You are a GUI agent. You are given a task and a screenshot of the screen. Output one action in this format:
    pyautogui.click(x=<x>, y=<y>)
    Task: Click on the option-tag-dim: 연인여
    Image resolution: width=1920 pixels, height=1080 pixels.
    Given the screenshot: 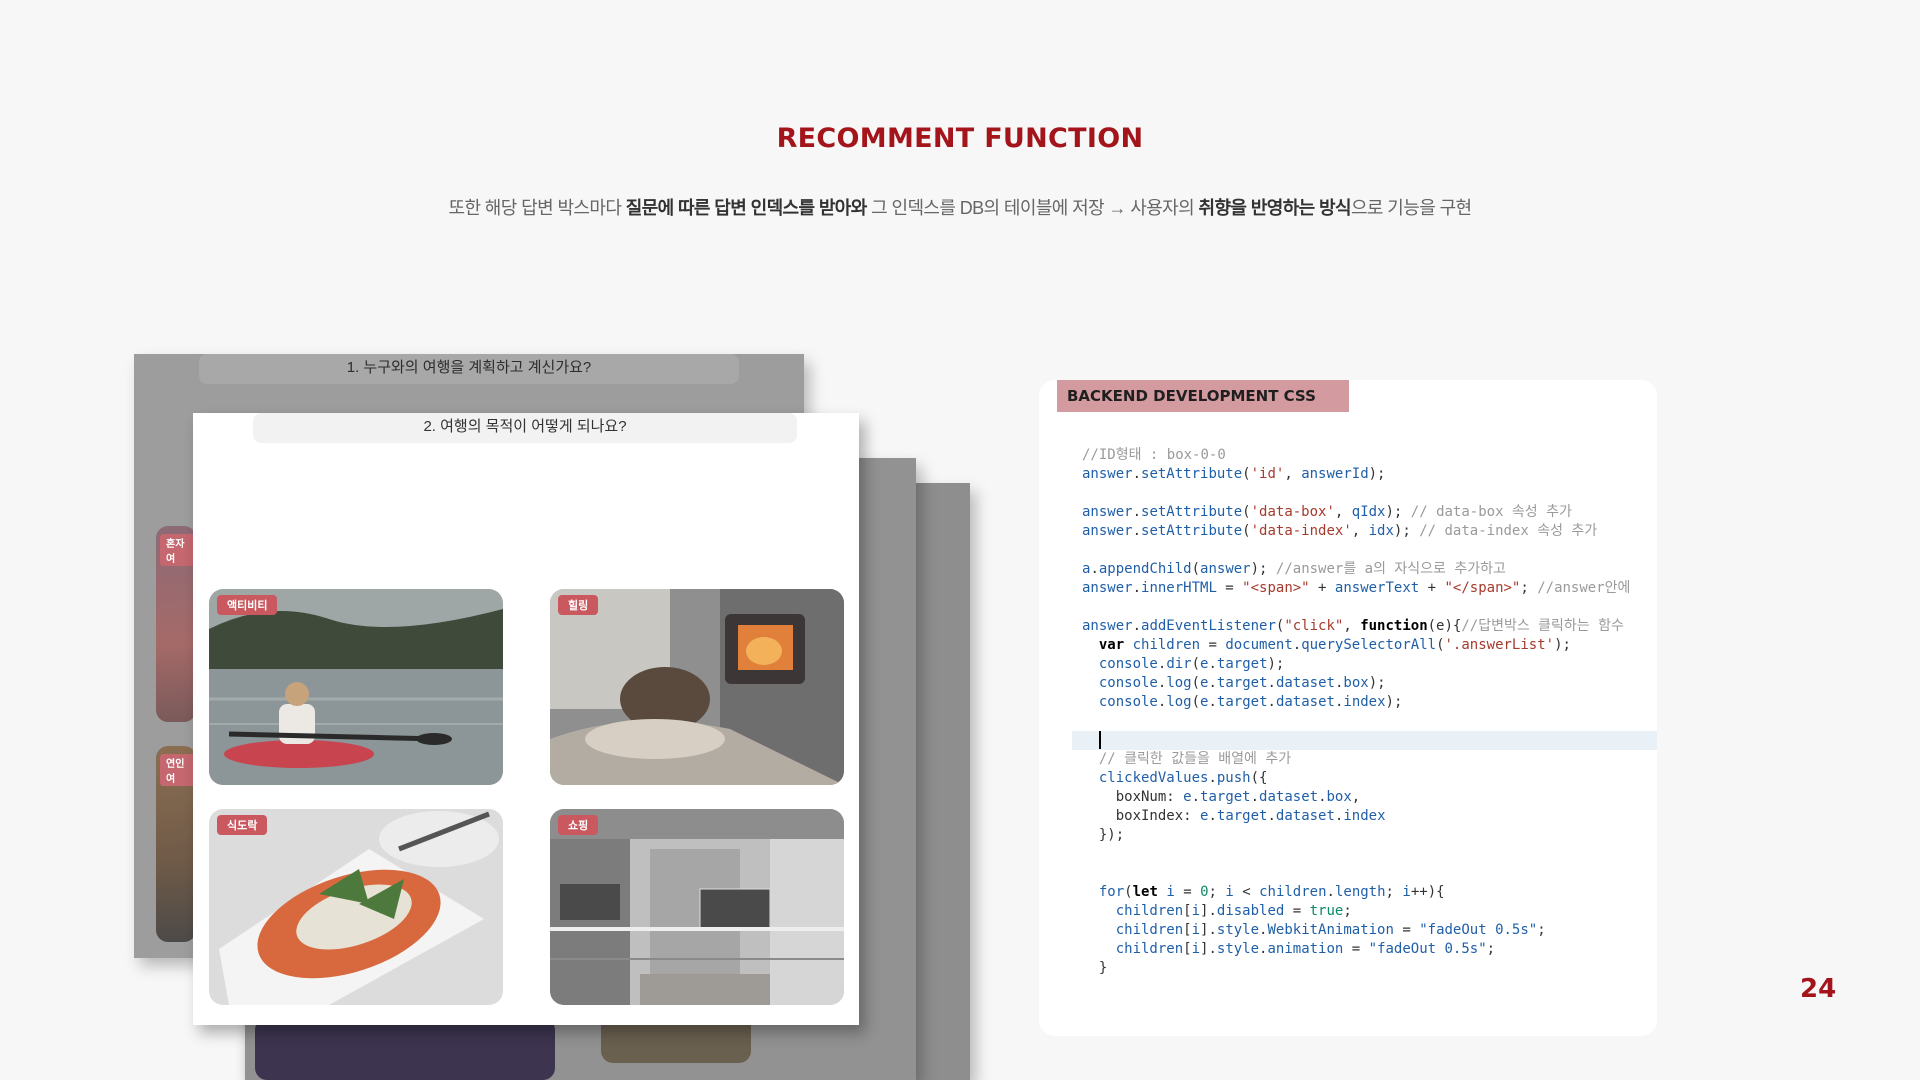 What is the action you would take?
    pyautogui.click(x=178, y=770)
    